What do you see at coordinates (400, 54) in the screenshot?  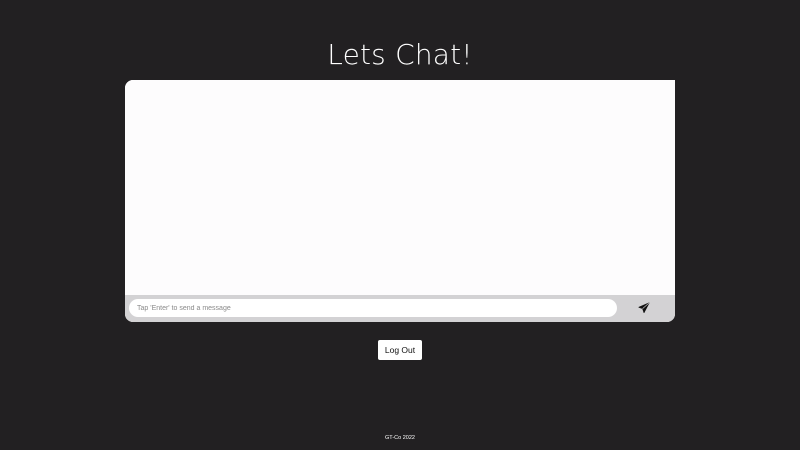 I see `page-title: Lets Chat!` at bounding box center [400, 54].